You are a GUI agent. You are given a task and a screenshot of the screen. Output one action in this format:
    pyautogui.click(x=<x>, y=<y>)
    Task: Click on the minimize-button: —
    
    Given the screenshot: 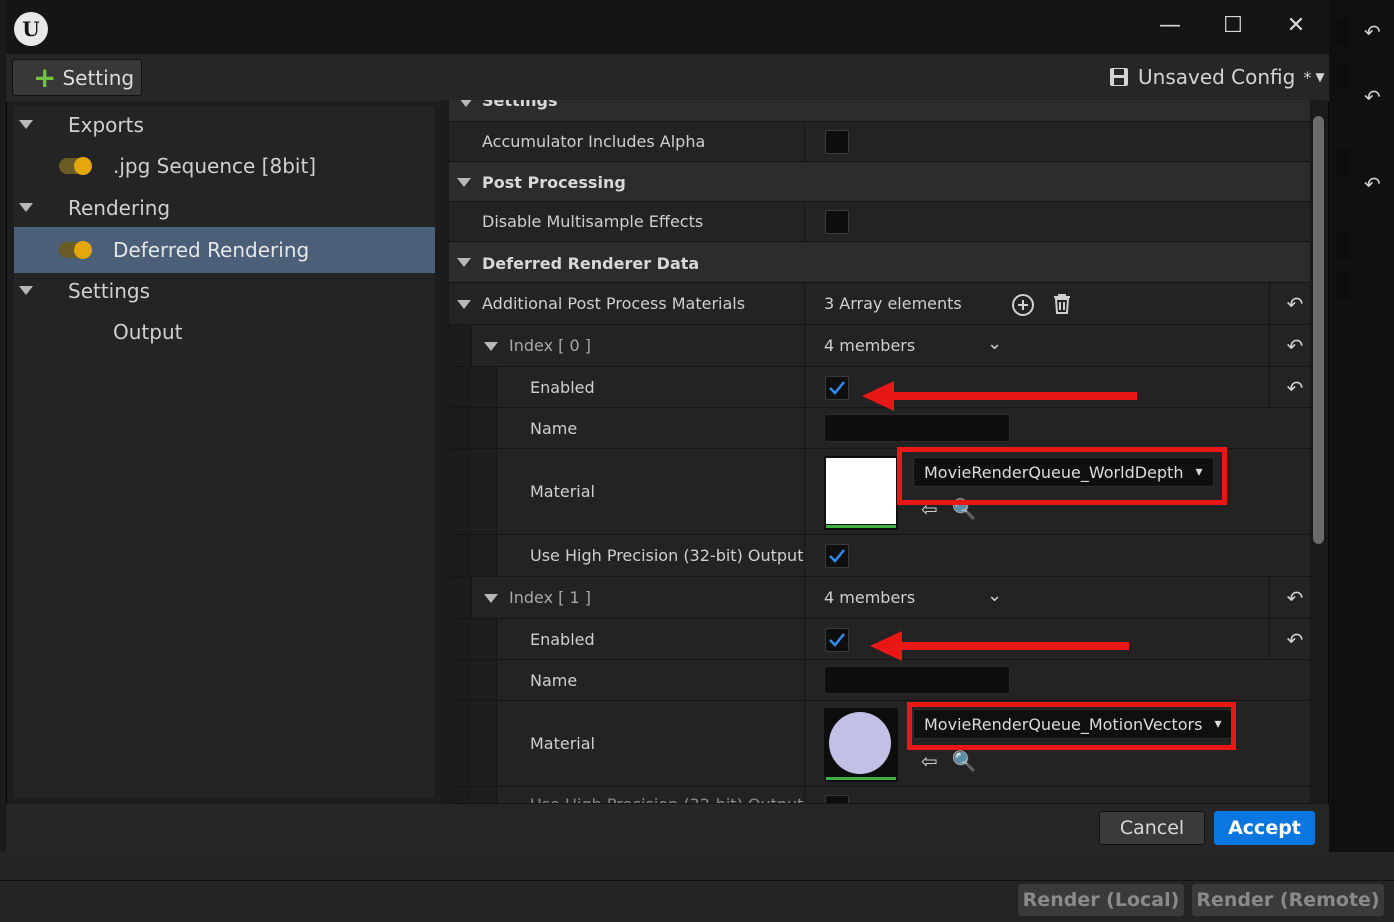 What is the action you would take?
    pyautogui.click(x=1170, y=25)
    